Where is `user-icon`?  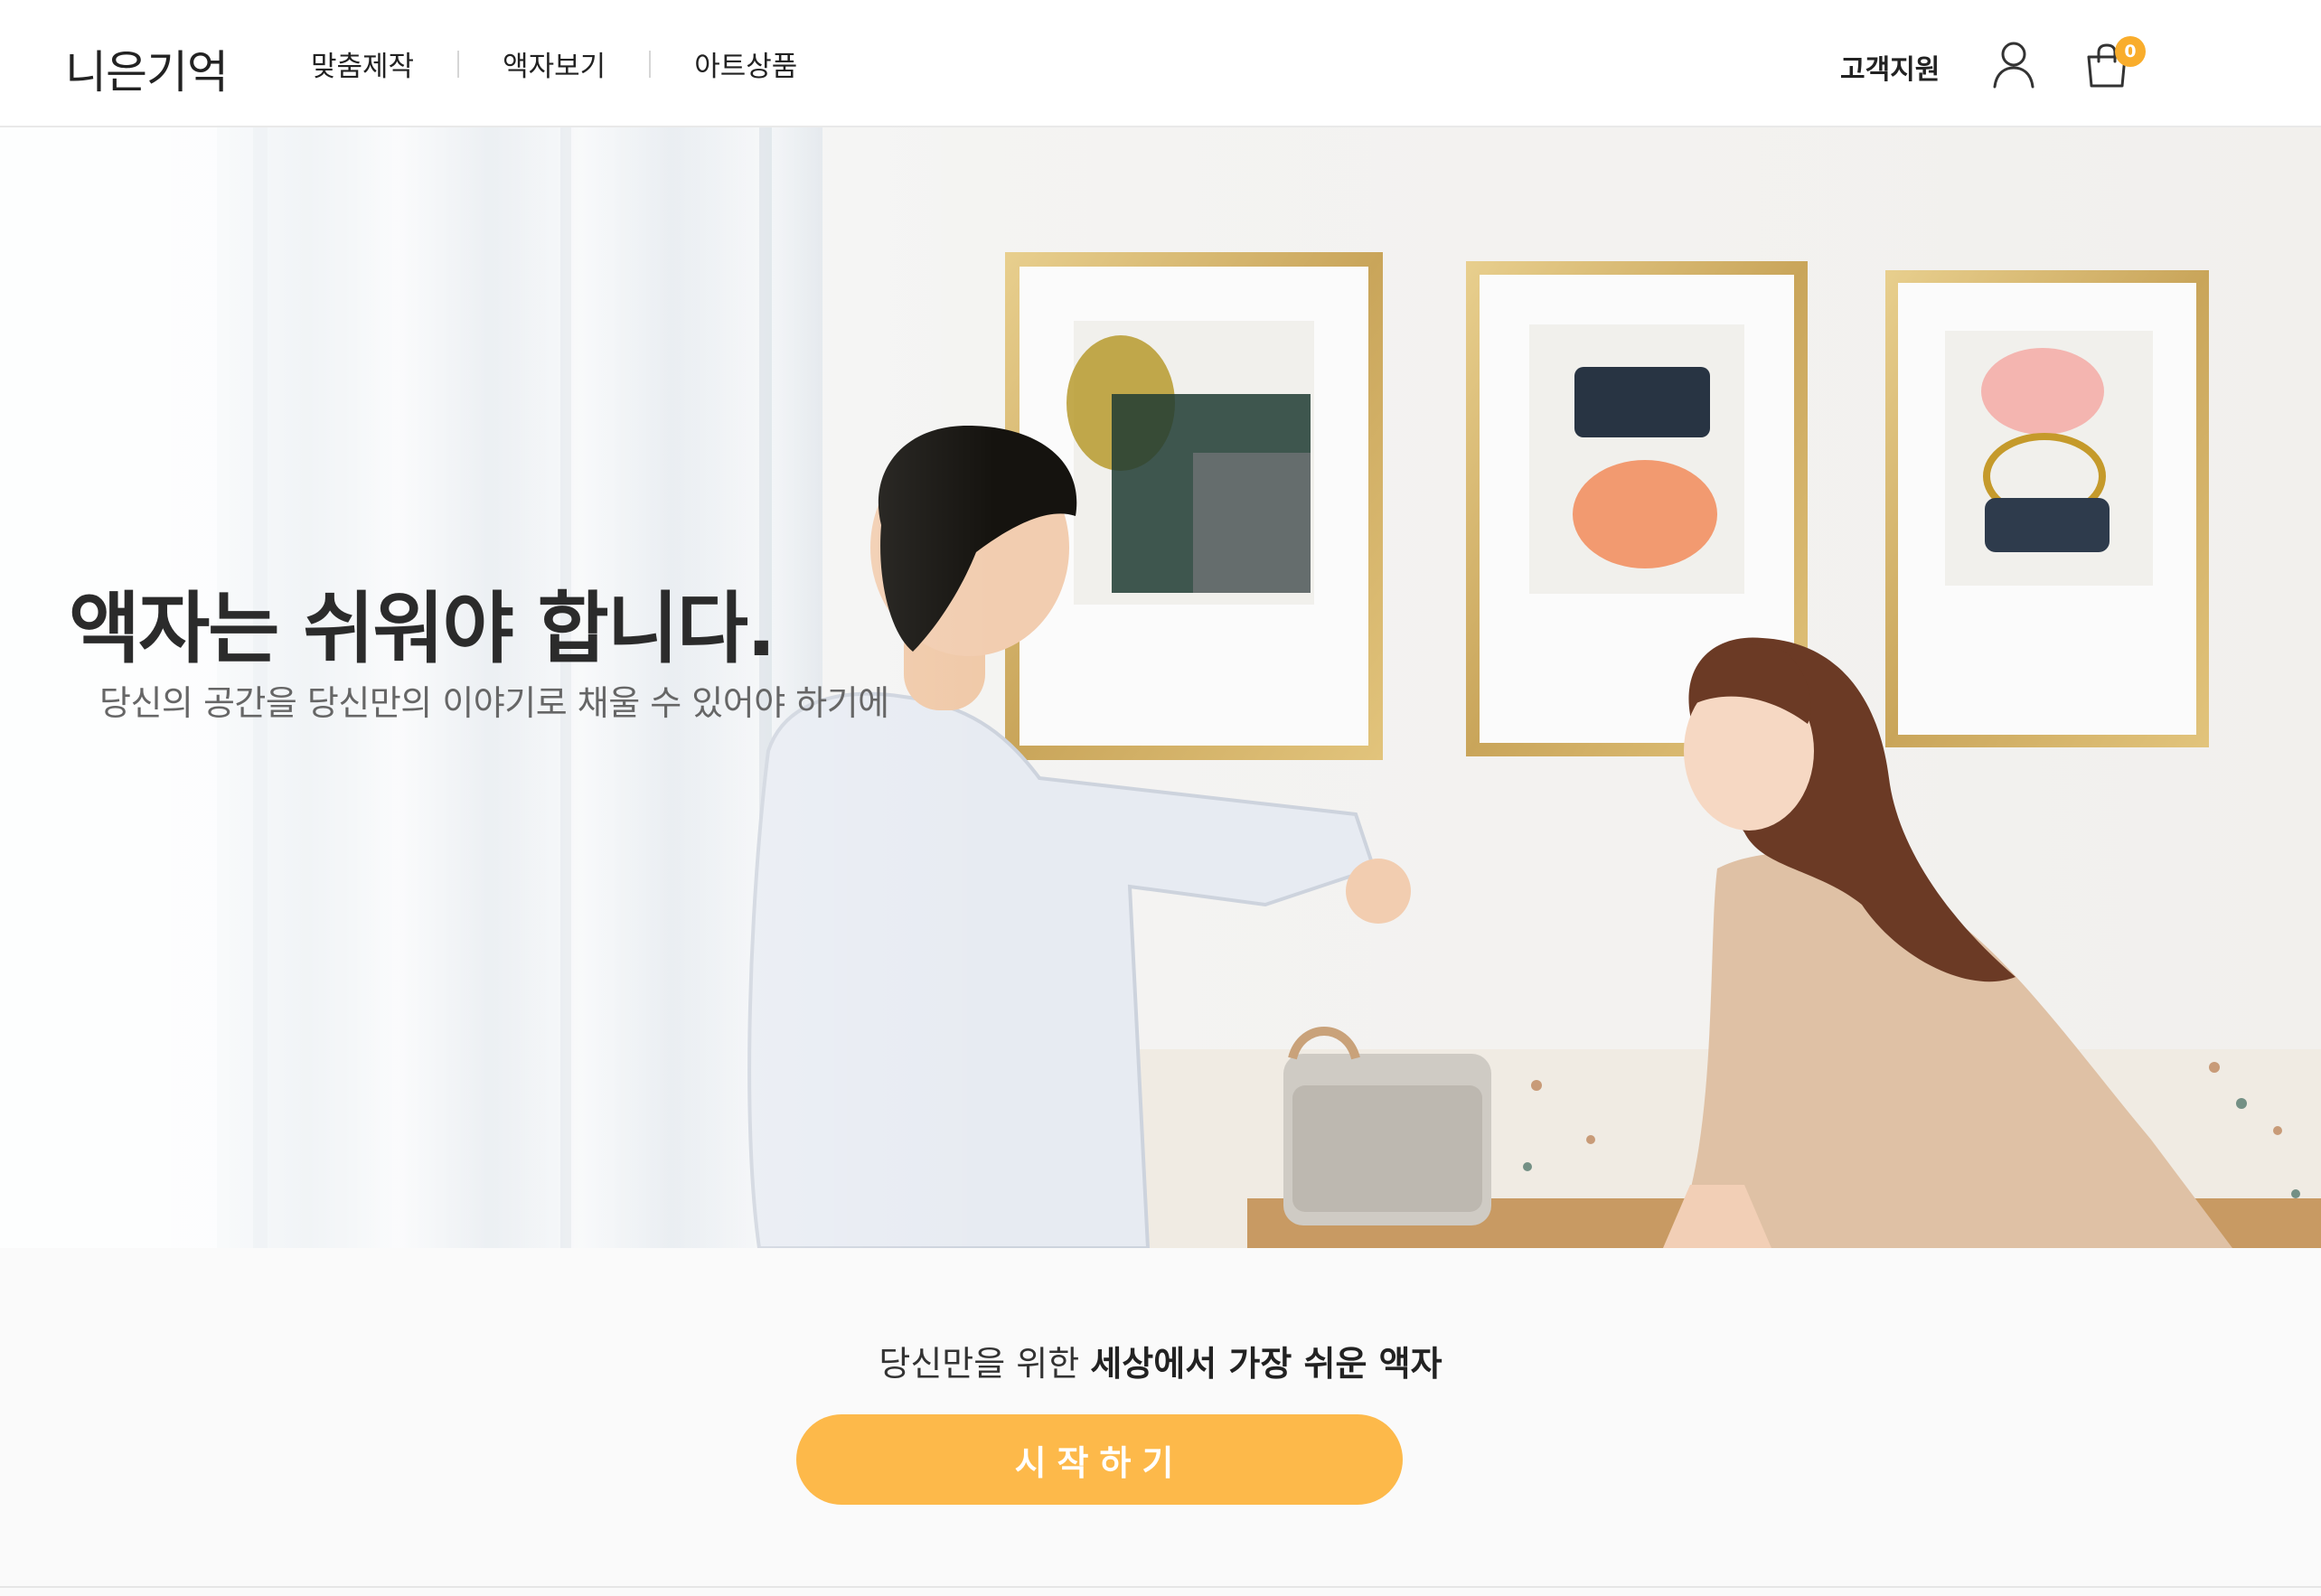 user-icon is located at coordinates (2013, 64).